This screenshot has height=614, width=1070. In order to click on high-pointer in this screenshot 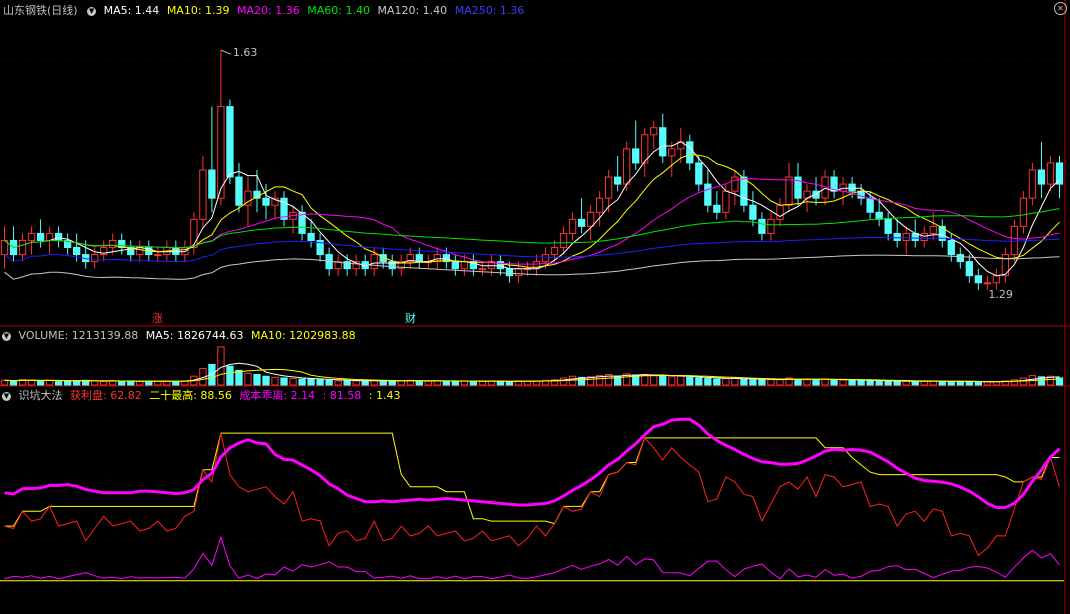, I will do `click(226, 52)`.